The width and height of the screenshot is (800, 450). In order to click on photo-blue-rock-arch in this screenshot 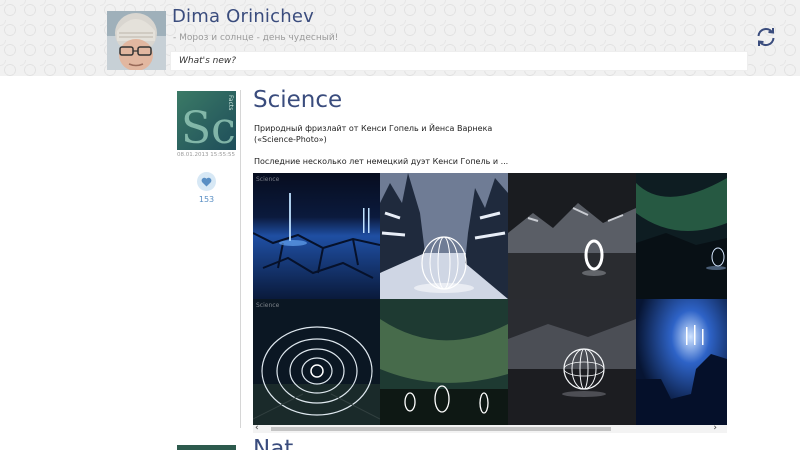, I will do `click(681, 362)`.